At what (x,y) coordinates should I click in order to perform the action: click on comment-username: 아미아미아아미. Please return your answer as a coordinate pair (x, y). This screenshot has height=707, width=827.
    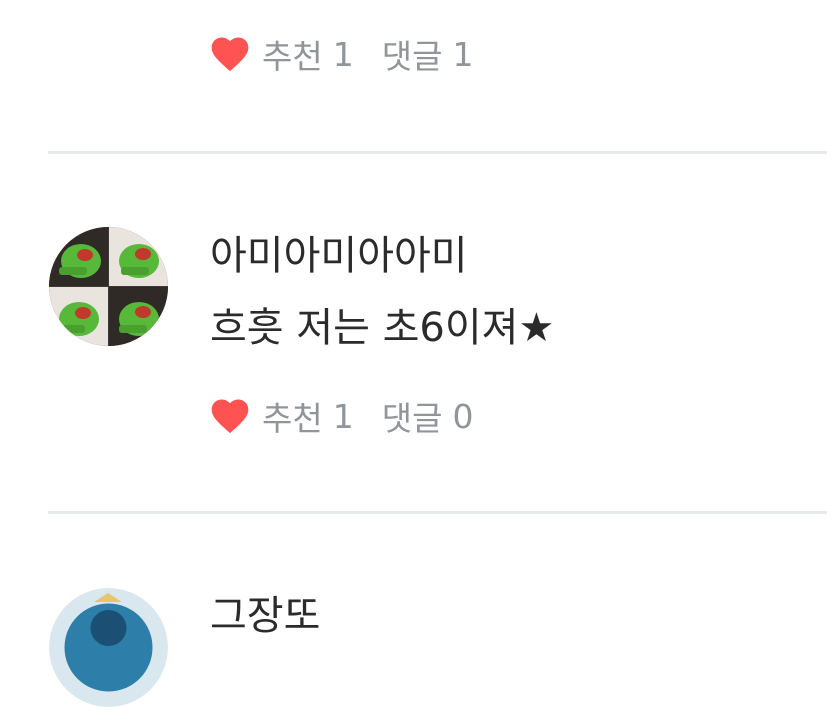
    Looking at the image, I should click on (339, 256).